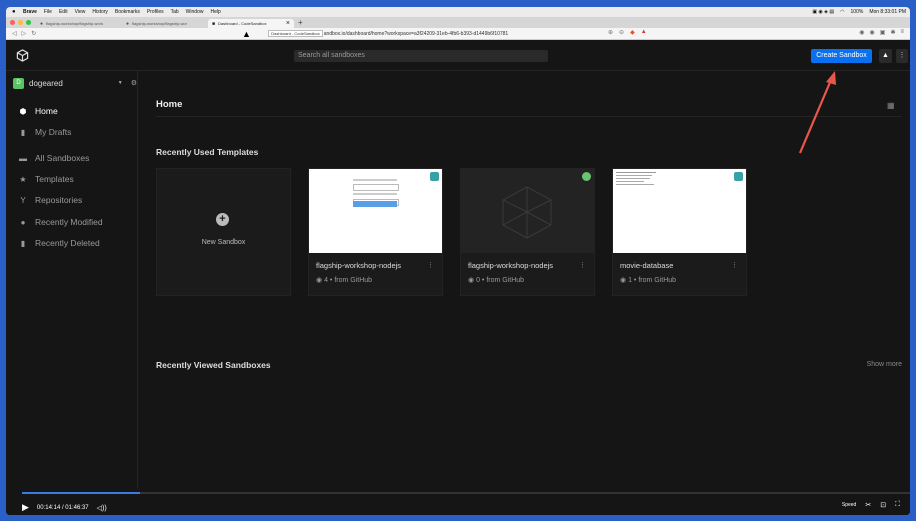  What do you see at coordinates (63, 12) in the screenshot?
I see `menu-edit: Edit` at bounding box center [63, 12].